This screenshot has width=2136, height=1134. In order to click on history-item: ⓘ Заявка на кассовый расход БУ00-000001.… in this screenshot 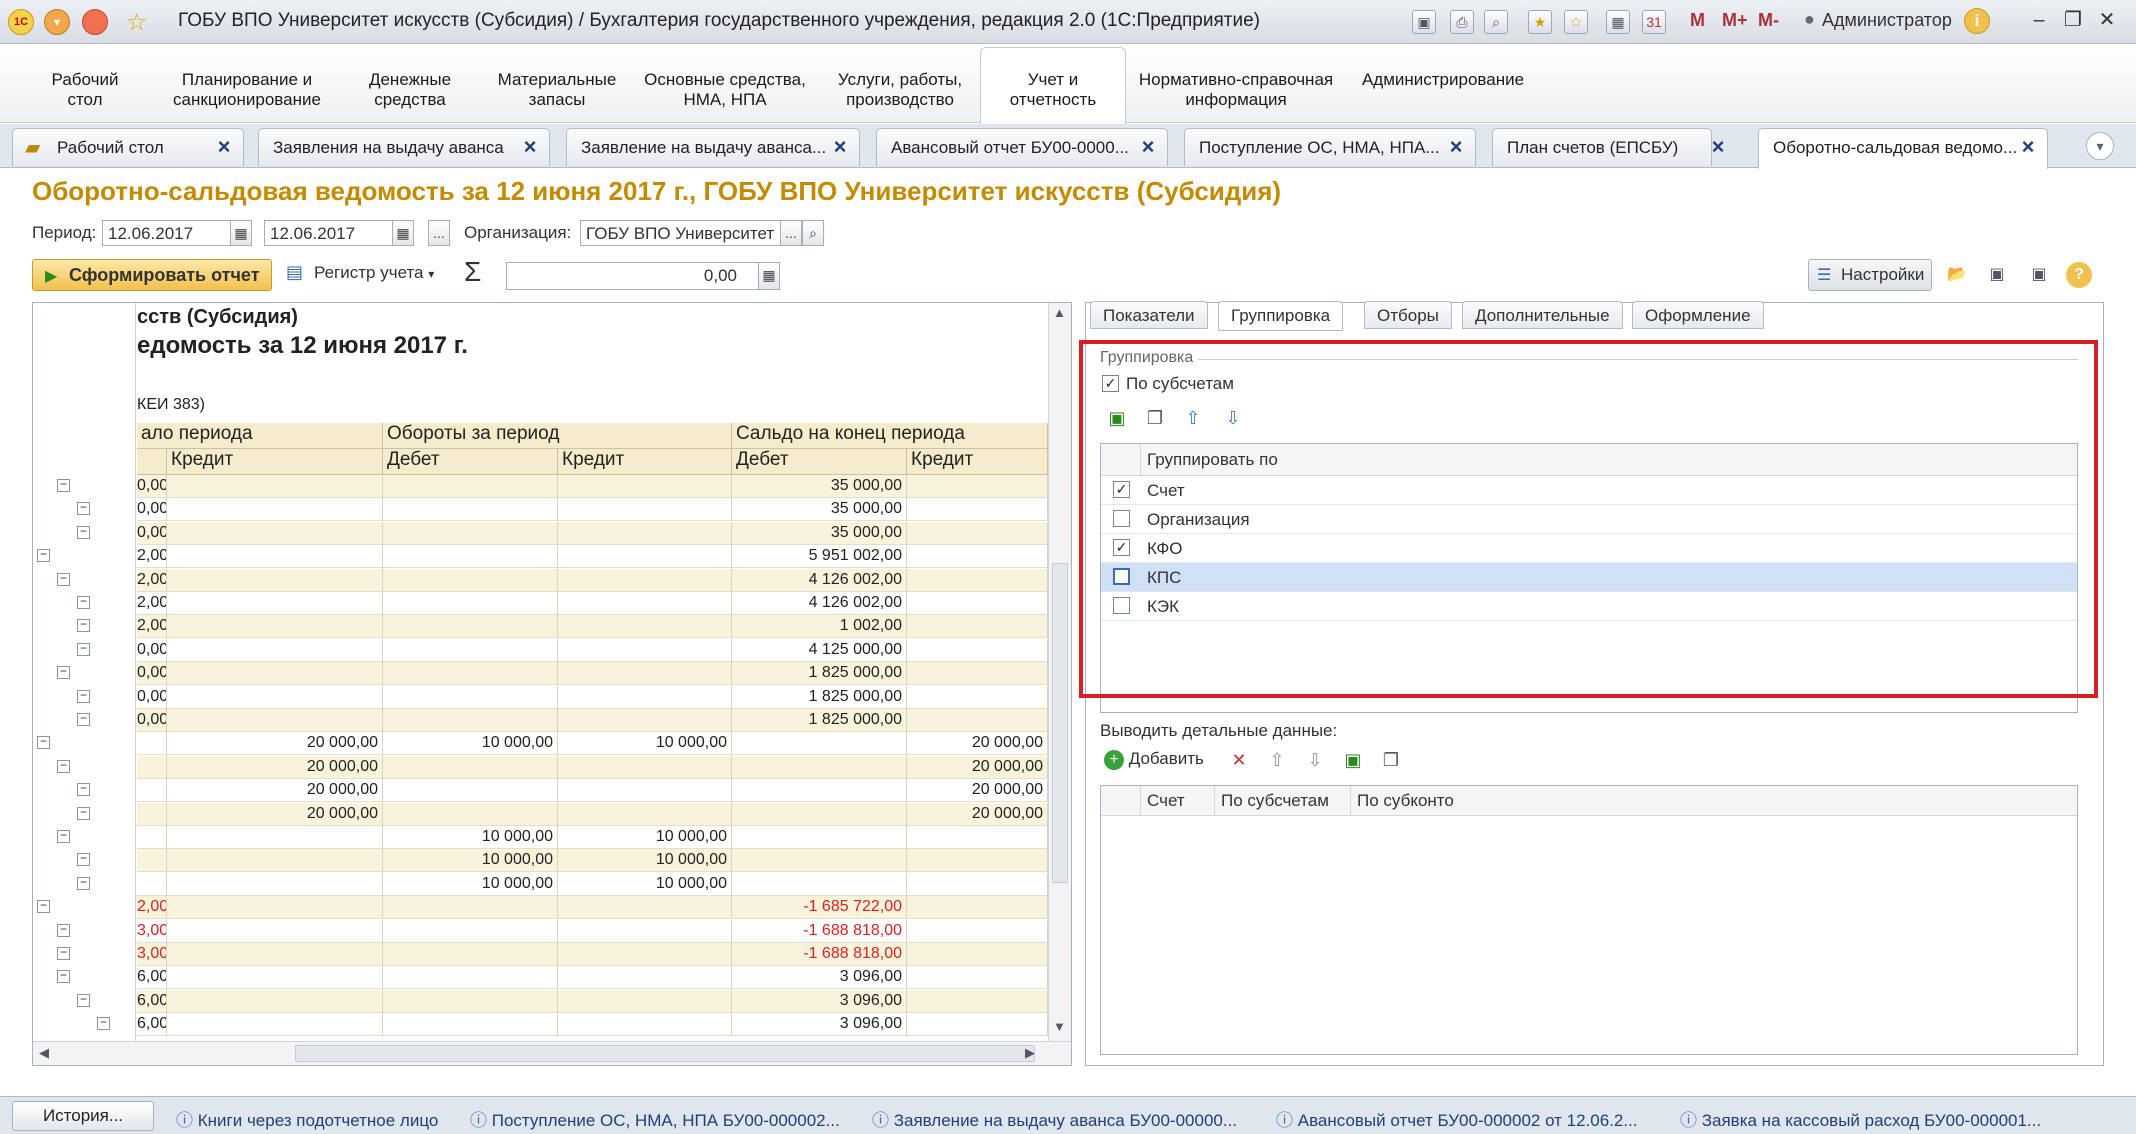, I will do `click(1860, 1118)`.